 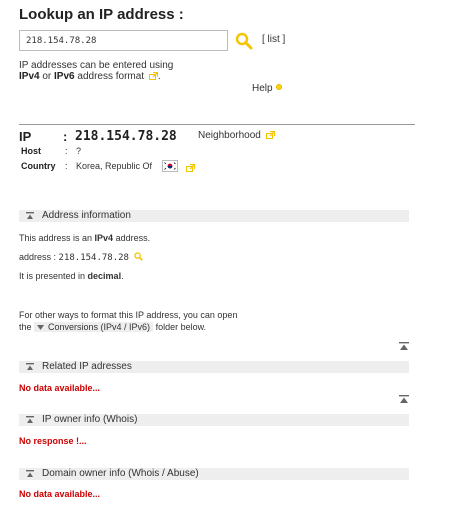 What do you see at coordinates (214, 474) in the screenshot?
I see `domain-owner-header: Domain owner info (Whois / Abuse)` at bounding box center [214, 474].